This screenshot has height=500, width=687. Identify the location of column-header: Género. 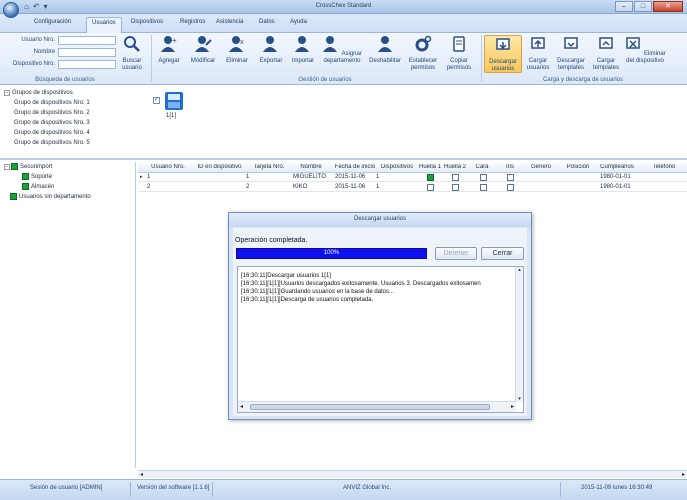
(541, 167).